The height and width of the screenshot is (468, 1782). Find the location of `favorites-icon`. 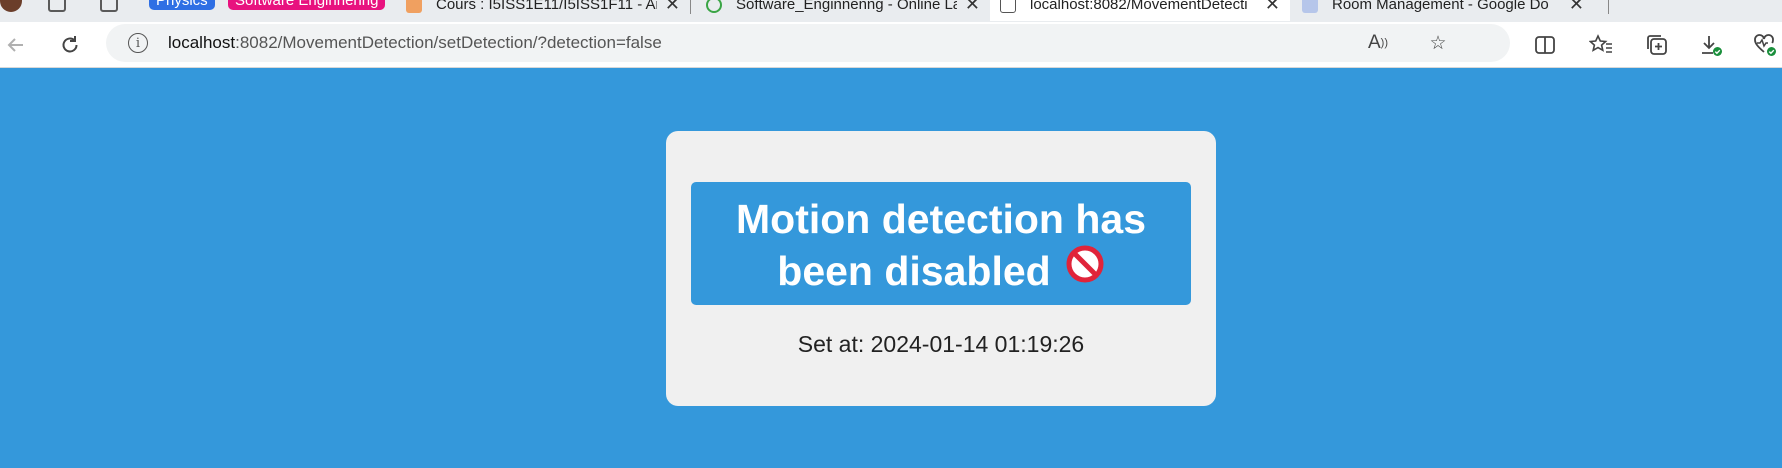

favorites-icon is located at coordinates (1601, 45).